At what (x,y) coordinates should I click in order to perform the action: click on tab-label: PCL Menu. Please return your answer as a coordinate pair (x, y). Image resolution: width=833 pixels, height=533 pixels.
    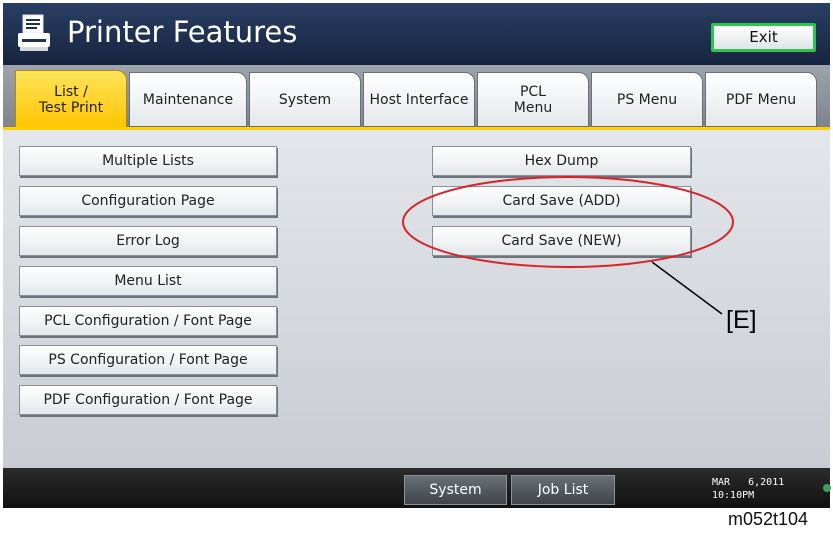
    Looking at the image, I should click on (533, 99).